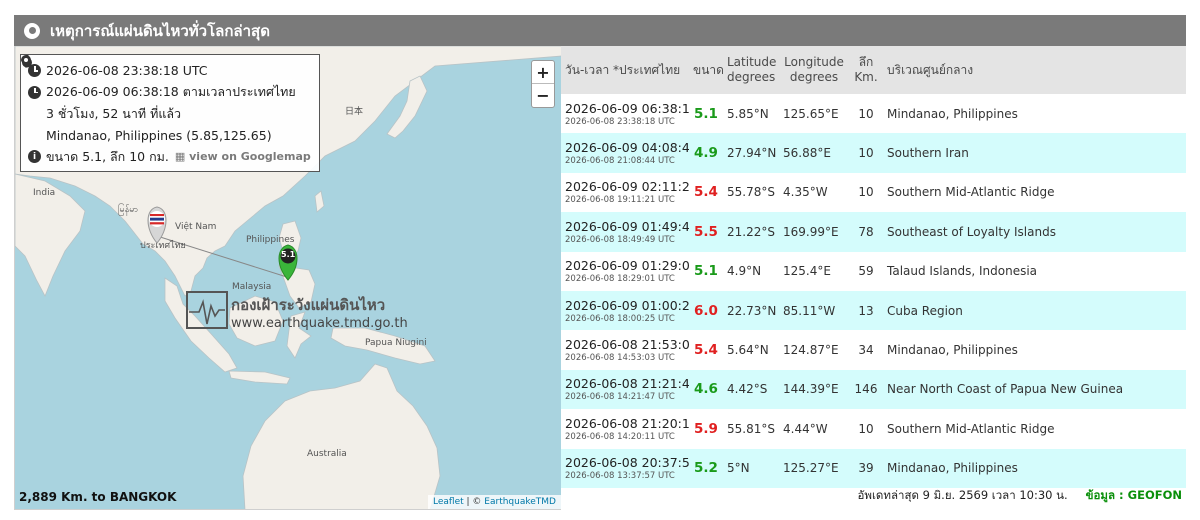 The height and width of the screenshot is (520, 1200). Describe the element at coordinates (620, 279) in the screenshot. I see `cell-utc-time: 2026-06-08 18:29:01 UTC` at that location.